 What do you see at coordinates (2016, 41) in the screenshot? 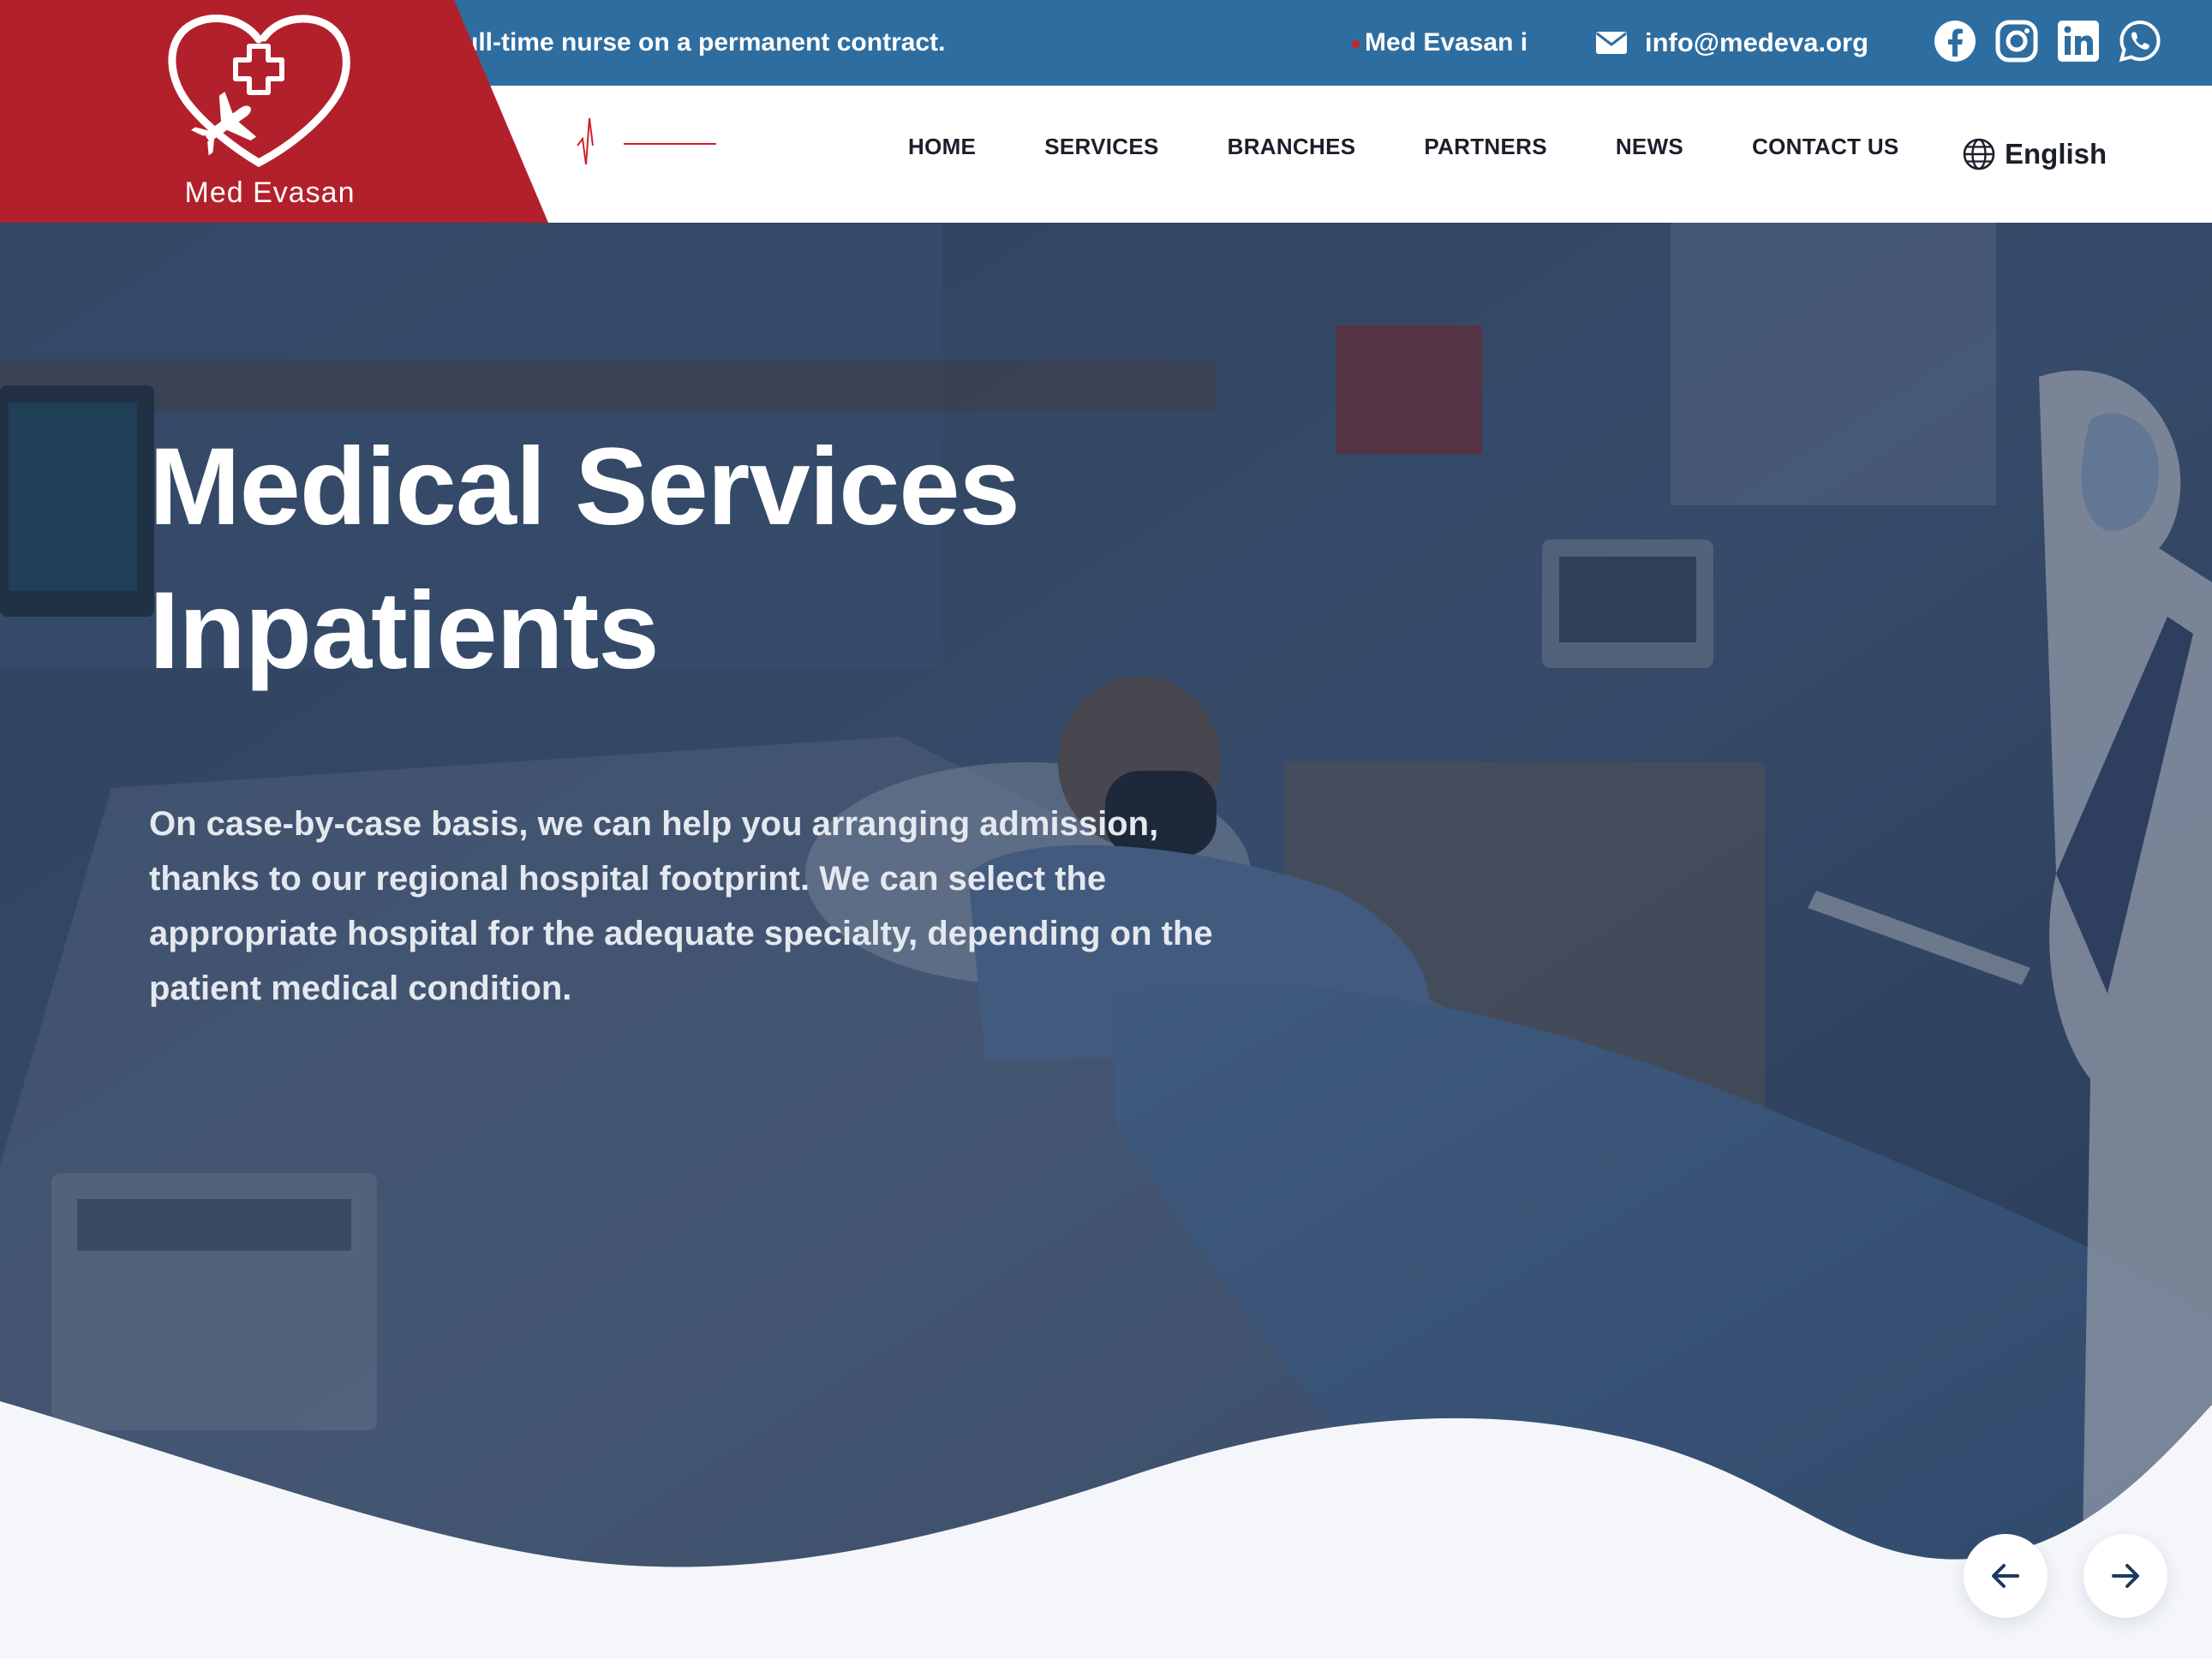
I see `instagram-icon` at bounding box center [2016, 41].